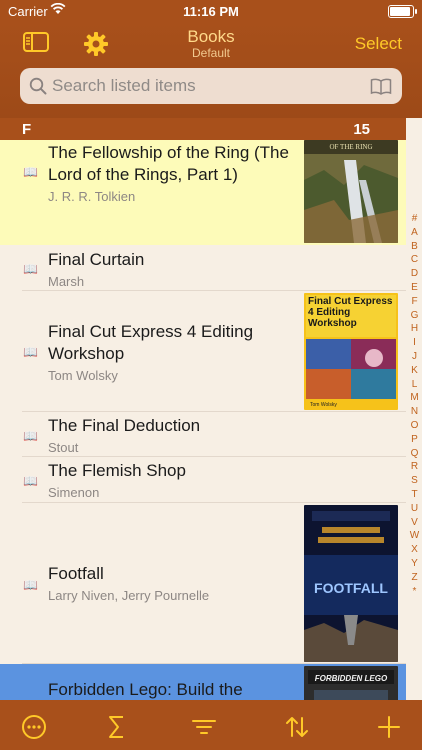 Image resolution: width=422 pixels, height=750 pixels. What do you see at coordinates (414, 426) in the screenshot?
I see `index-letter: O` at bounding box center [414, 426].